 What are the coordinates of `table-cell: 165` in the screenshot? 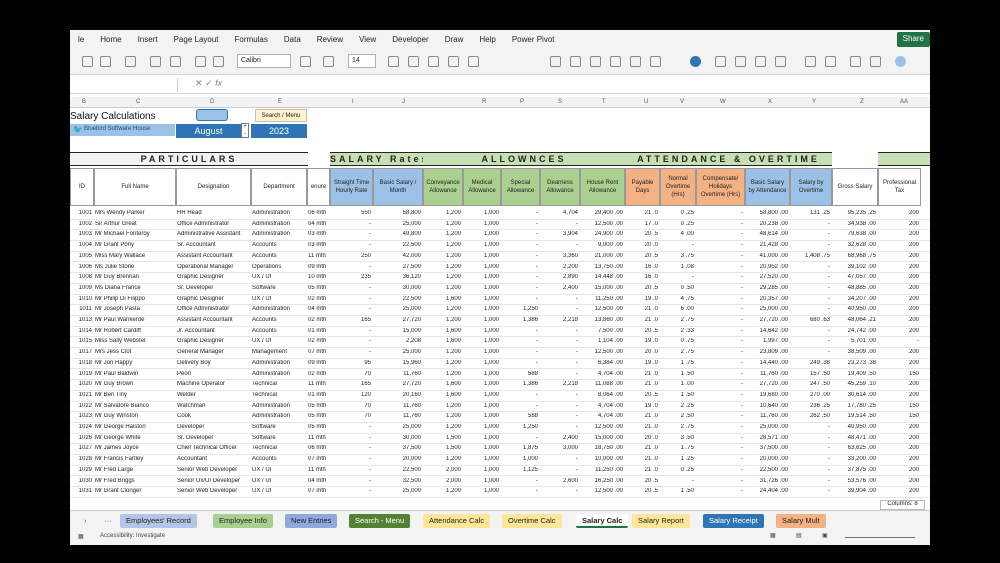 It's located at (351, 320).